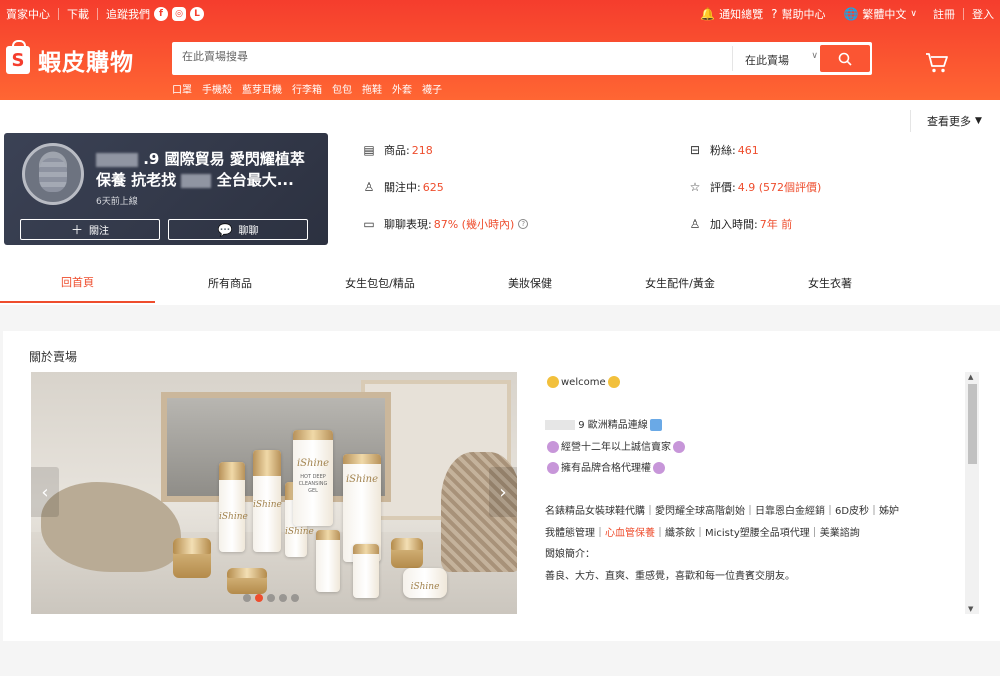 This screenshot has width=1000, height=676. Describe the element at coordinates (117, 159) in the screenshot. I see `redacted-text` at that location.